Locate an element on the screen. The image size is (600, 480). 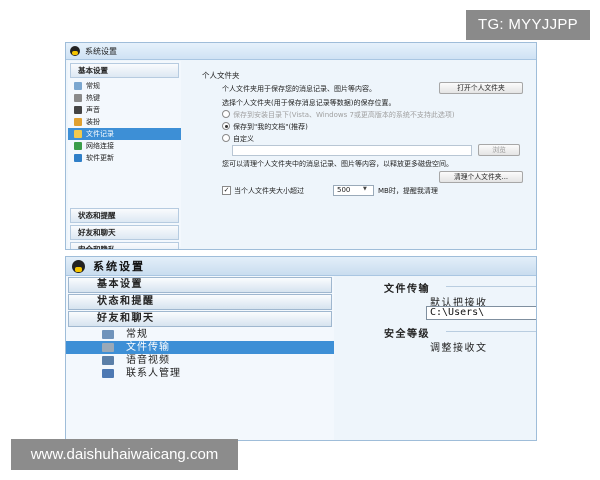
spinner-arrow-icon: ▼ is located at coordinates (365, 189).